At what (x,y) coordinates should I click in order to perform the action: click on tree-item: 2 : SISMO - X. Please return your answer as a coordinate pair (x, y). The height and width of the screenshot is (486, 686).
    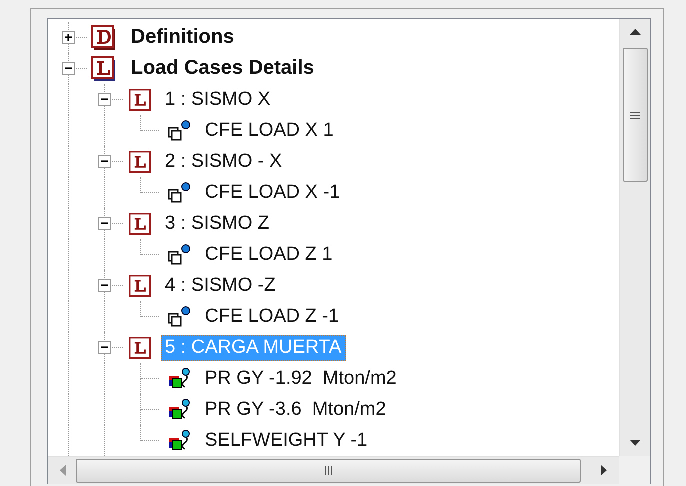
    Looking at the image, I should click on (223, 161).